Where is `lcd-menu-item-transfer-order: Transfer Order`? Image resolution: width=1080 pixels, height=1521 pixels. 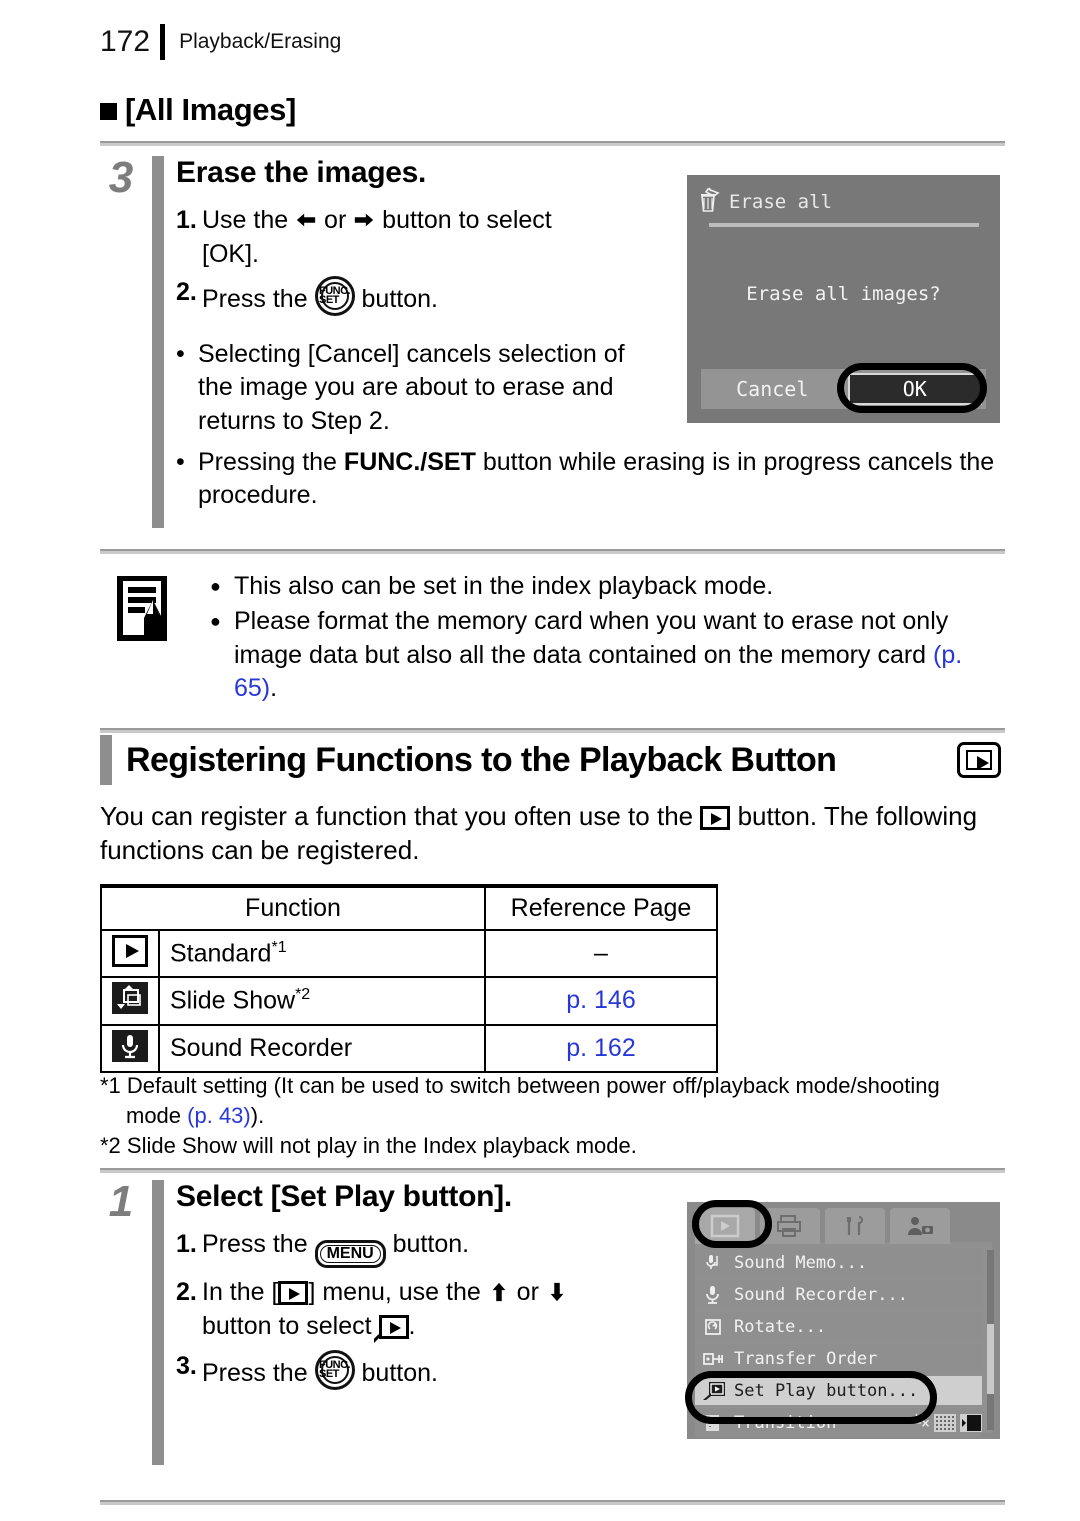 lcd-menu-item-transfer-order: Transfer Order is located at coordinates (838, 1358).